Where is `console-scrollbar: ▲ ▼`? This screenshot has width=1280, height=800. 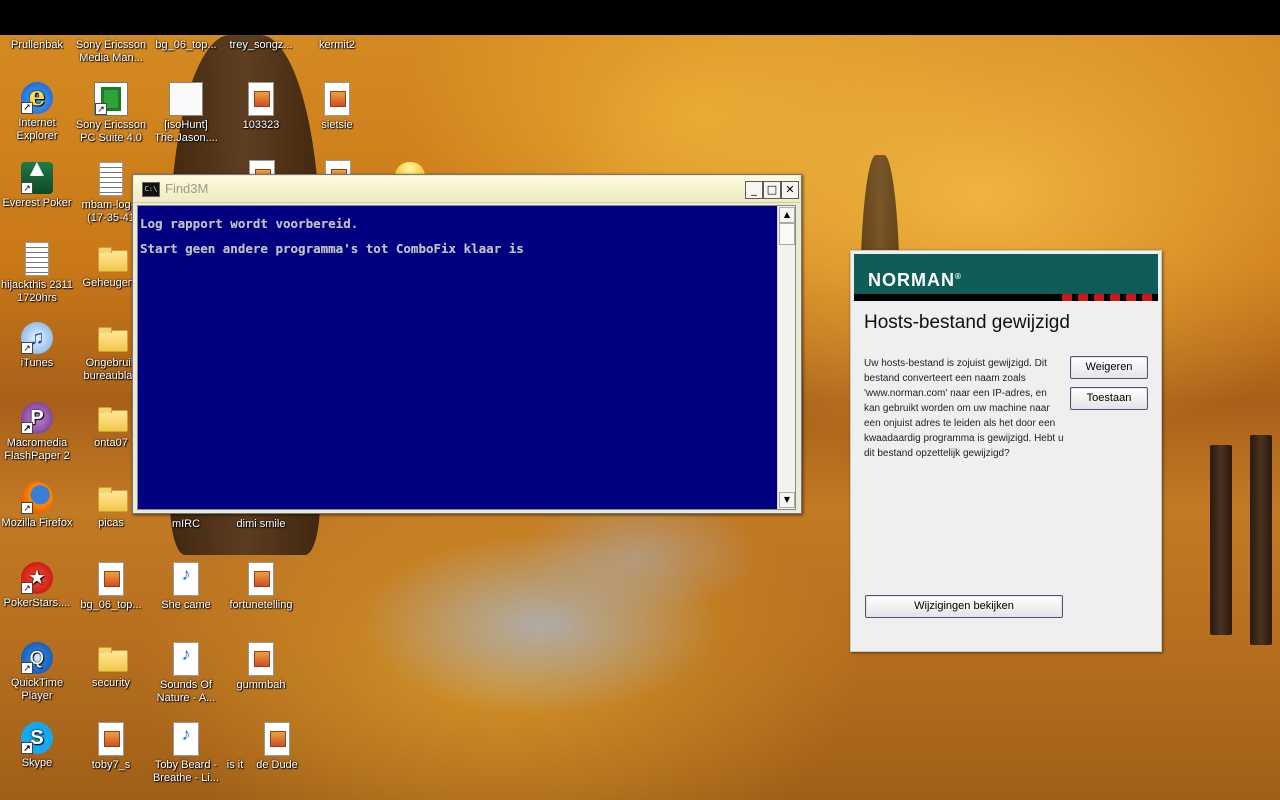 console-scrollbar: ▲ ▼ is located at coordinates (786, 357).